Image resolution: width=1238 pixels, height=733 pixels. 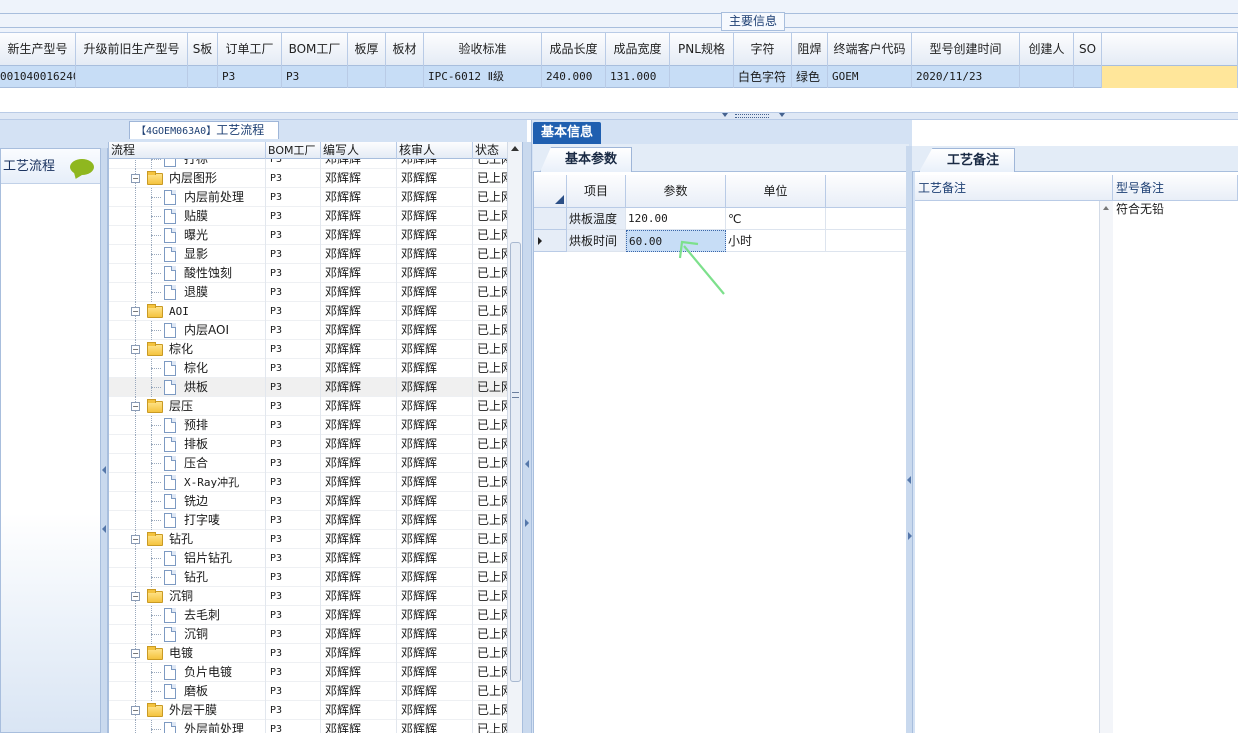 What do you see at coordinates (187, 691) in the screenshot?
I see `tree-name-cell: 磨板` at bounding box center [187, 691].